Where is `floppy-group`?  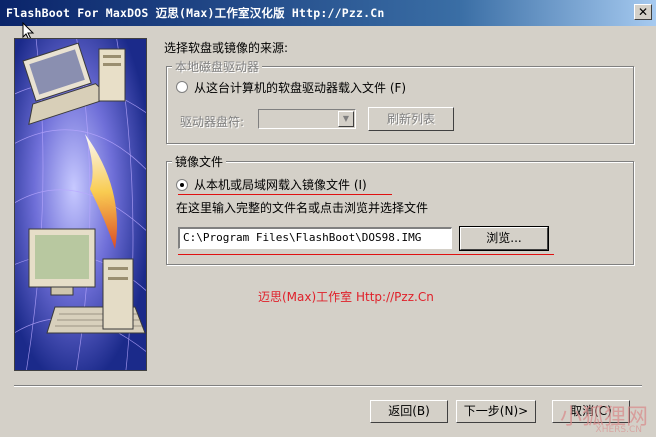
floppy-group is located at coordinates (400, 105).